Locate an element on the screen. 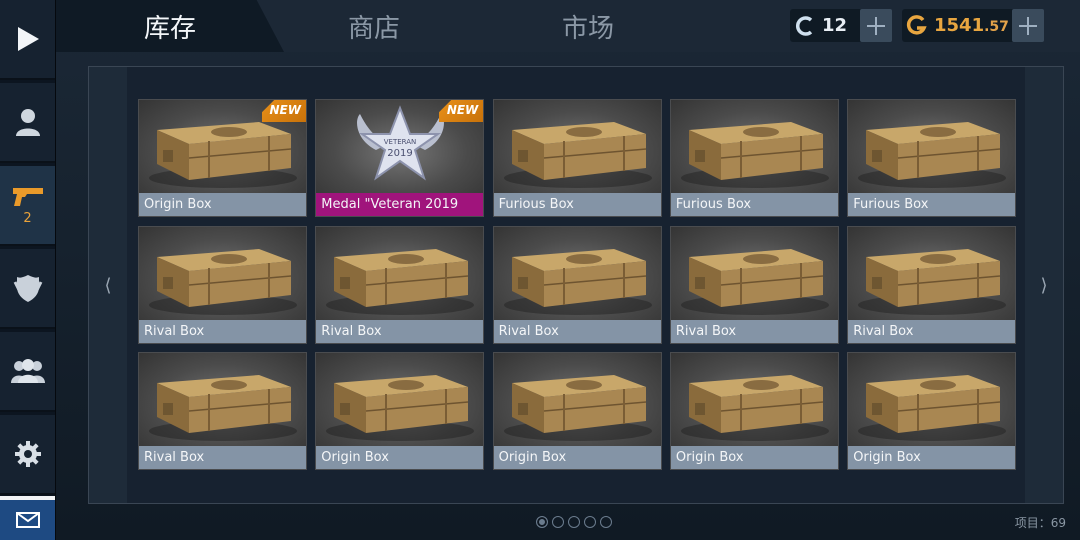 The width and height of the screenshot is (1080, 540). next-arrow-icon: ⟩ is located at coordinates (1044, 285).